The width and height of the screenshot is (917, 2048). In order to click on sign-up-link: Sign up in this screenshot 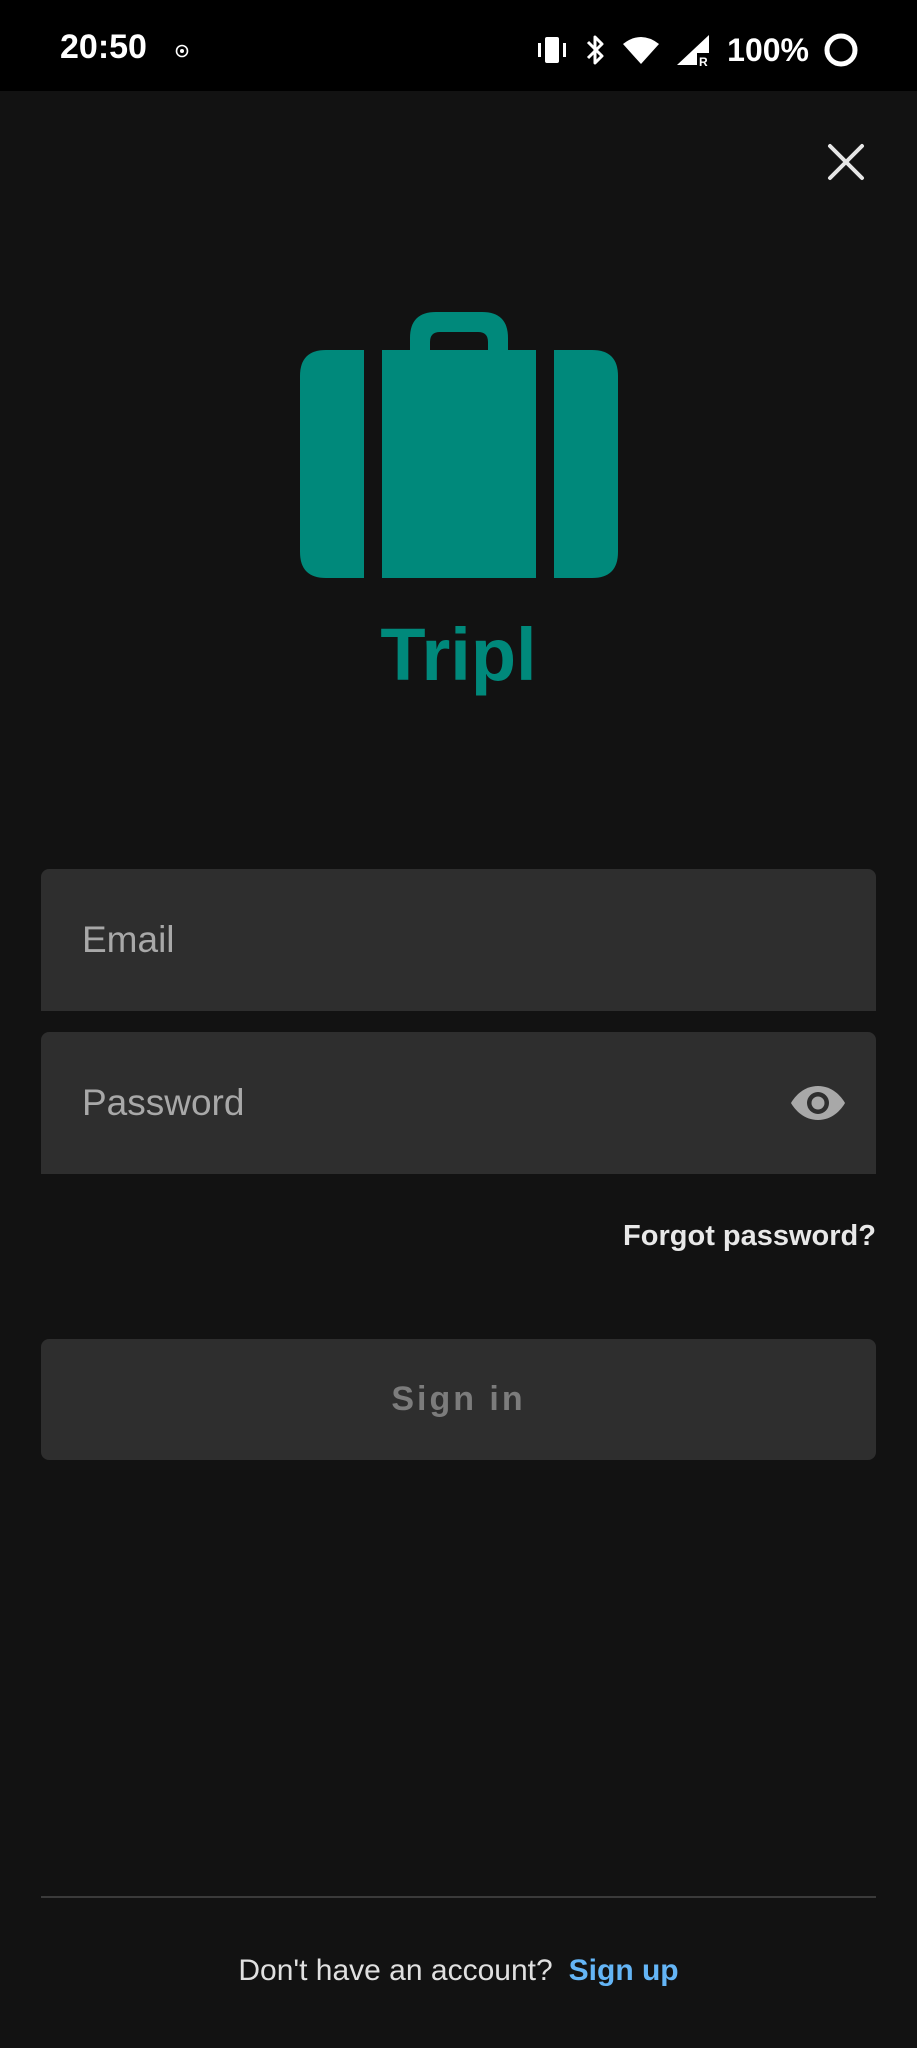, I will do `click(624, 1970)`.